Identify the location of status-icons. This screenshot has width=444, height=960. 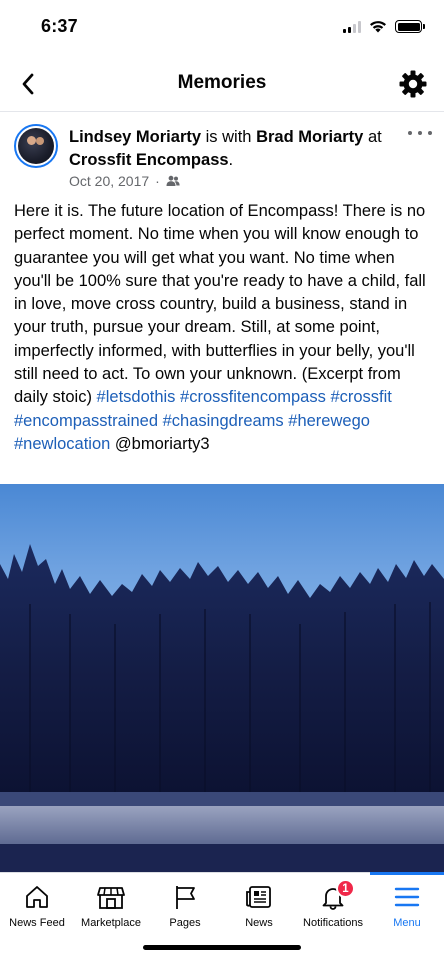
(384, 26).